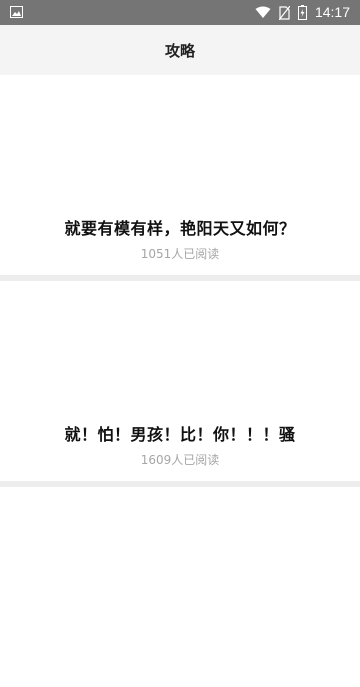  I want to click on page-title: 攻略, so click(179, 50).